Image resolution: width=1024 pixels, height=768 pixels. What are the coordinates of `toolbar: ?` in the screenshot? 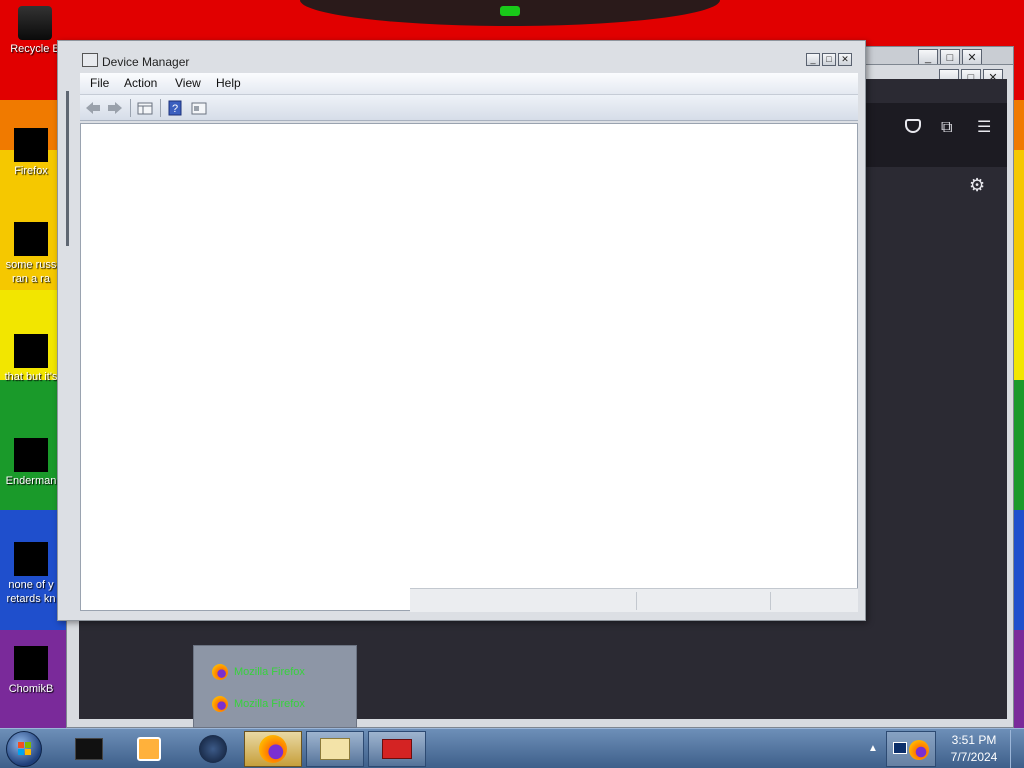 It's located at (469, 108).